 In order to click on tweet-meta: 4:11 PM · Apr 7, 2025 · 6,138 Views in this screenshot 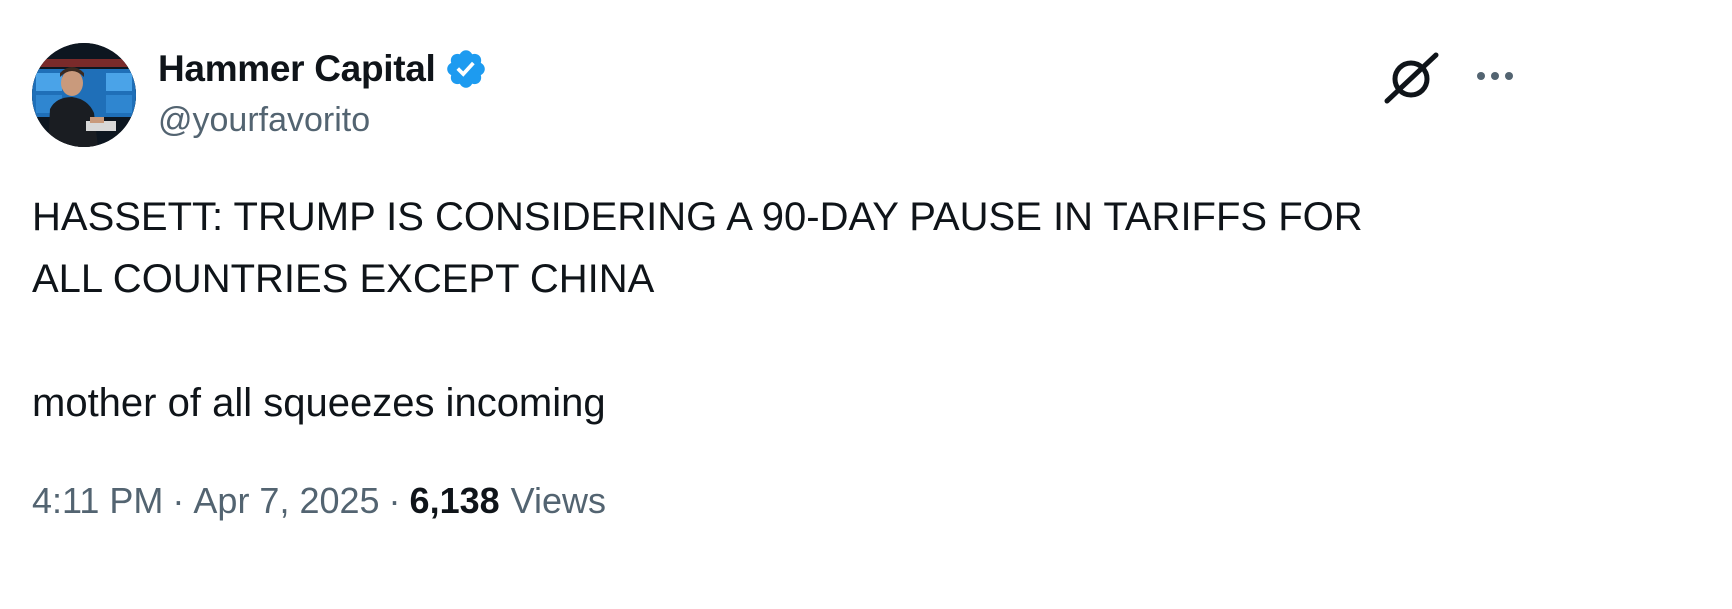, I will do `click(319, 501)`.